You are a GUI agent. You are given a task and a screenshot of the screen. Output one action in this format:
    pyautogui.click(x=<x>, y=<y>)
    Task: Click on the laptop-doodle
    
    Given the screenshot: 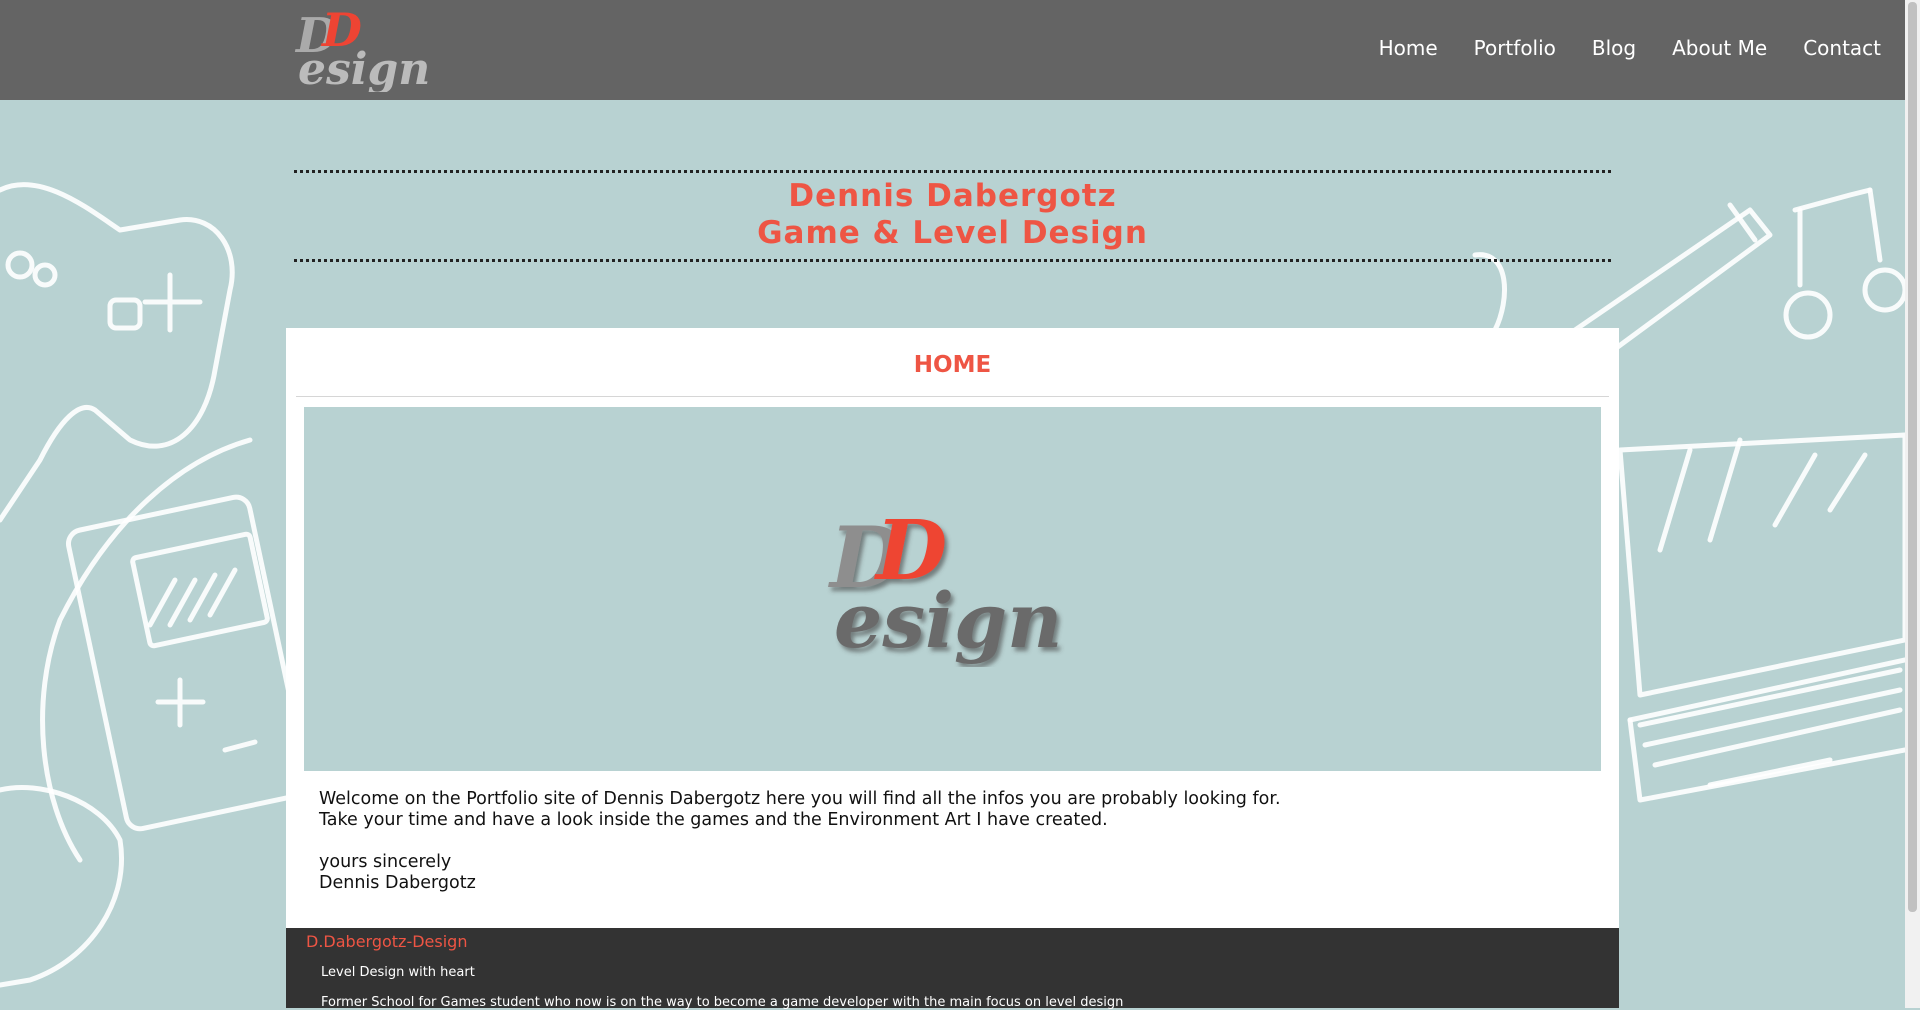 What is the action you would take?
    pyautogui.click(x=1761, y=565)
    